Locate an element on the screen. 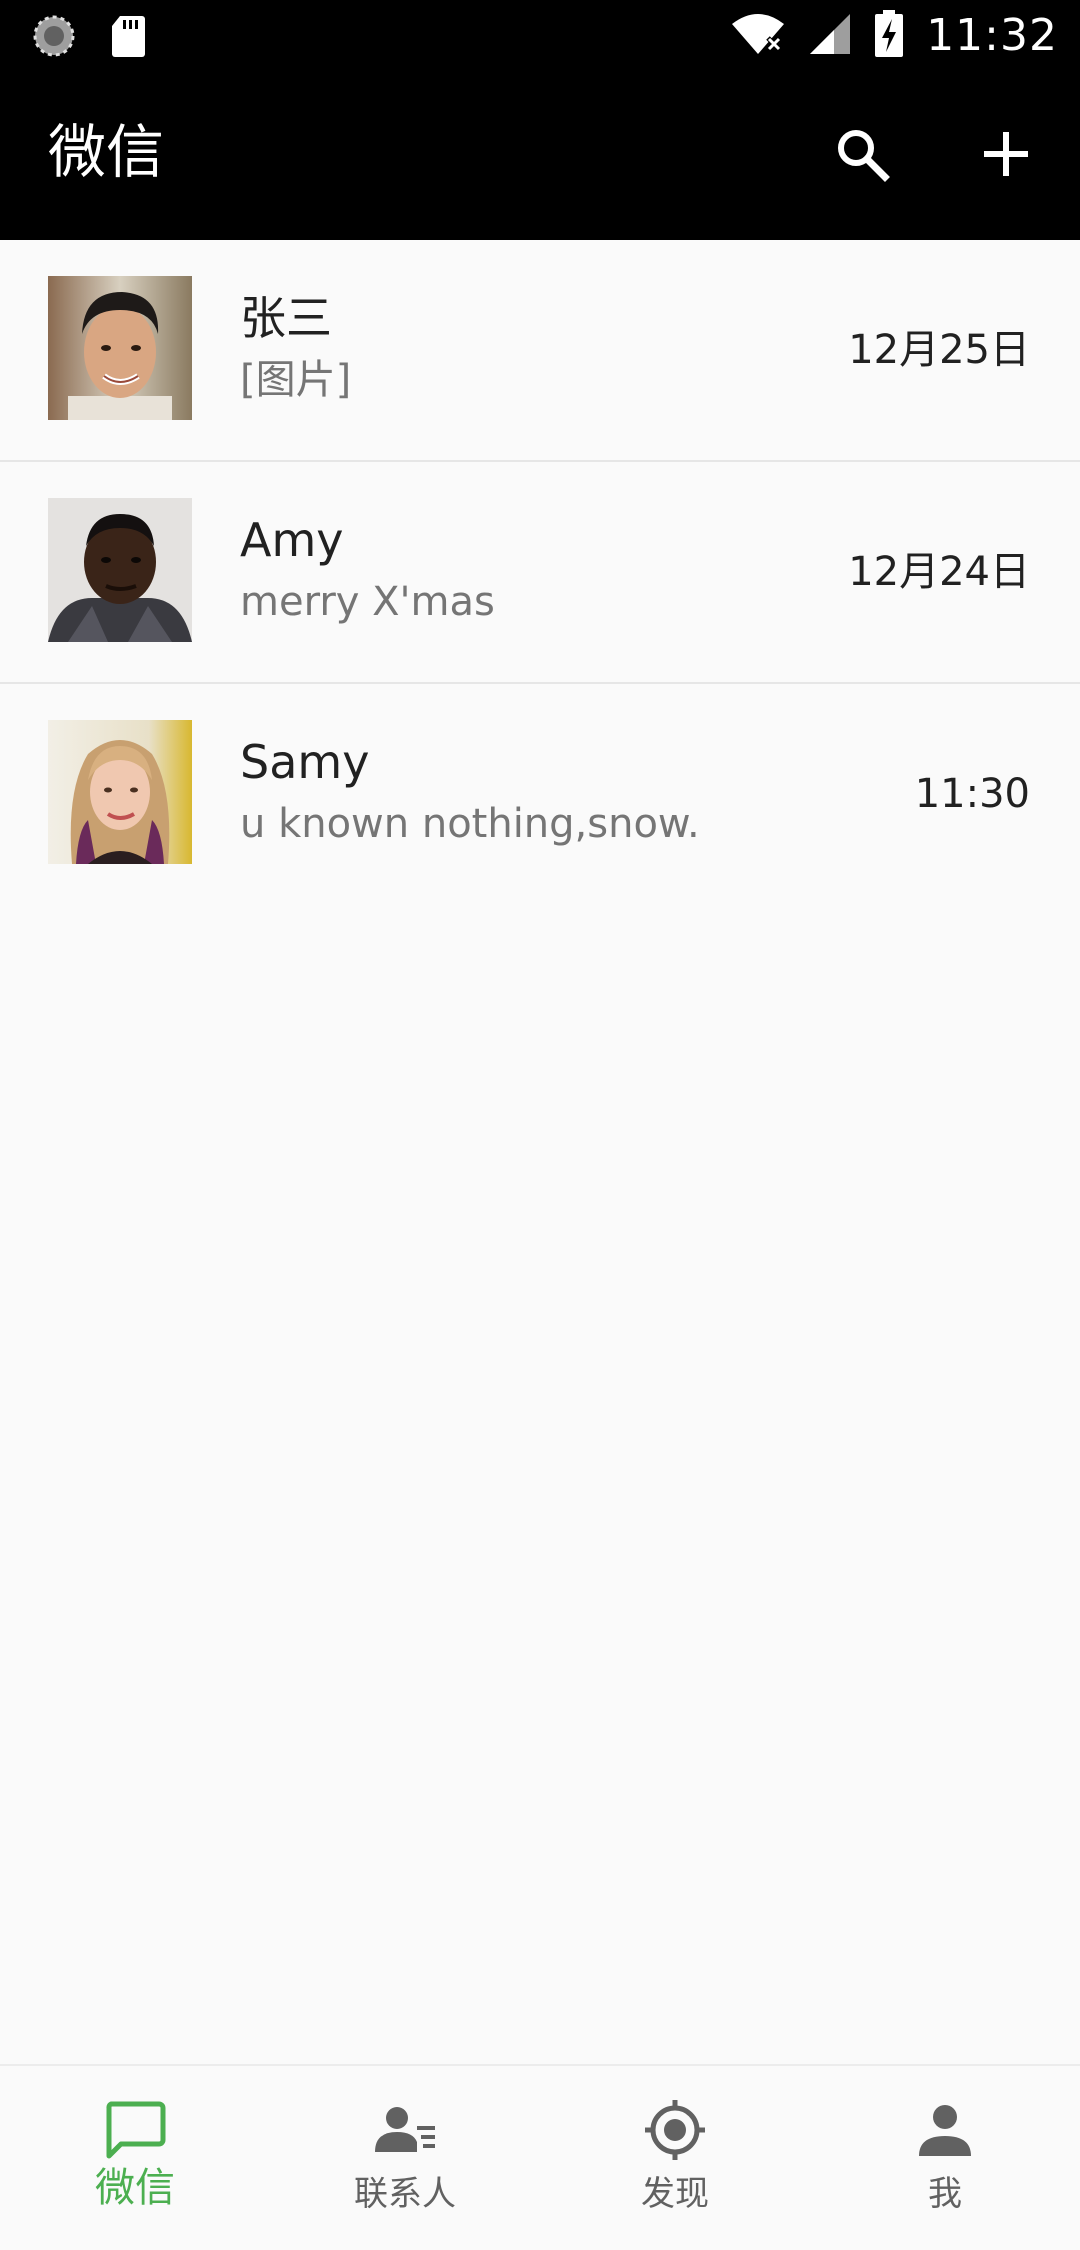  nav-tab-contacts: 联系人 is located at coordinates (405, 2158).